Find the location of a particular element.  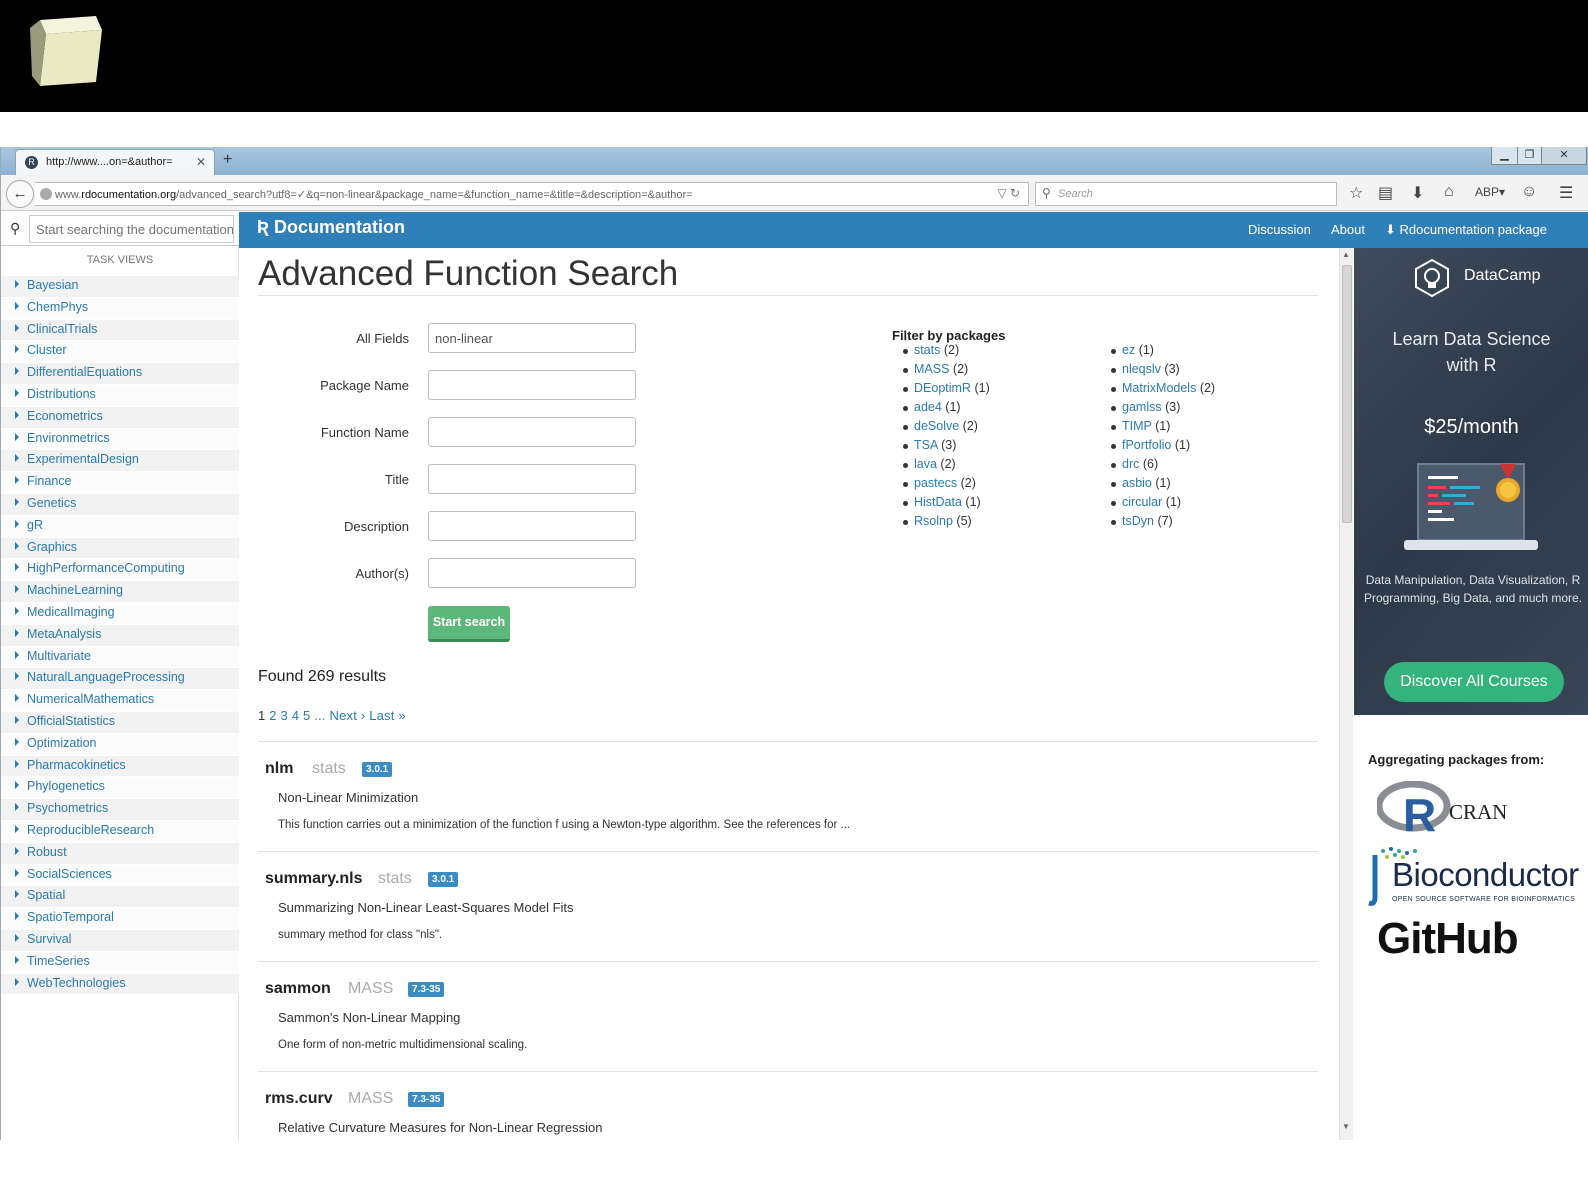

result-function-name: rms.curv is located at coordinates (299, 1099).